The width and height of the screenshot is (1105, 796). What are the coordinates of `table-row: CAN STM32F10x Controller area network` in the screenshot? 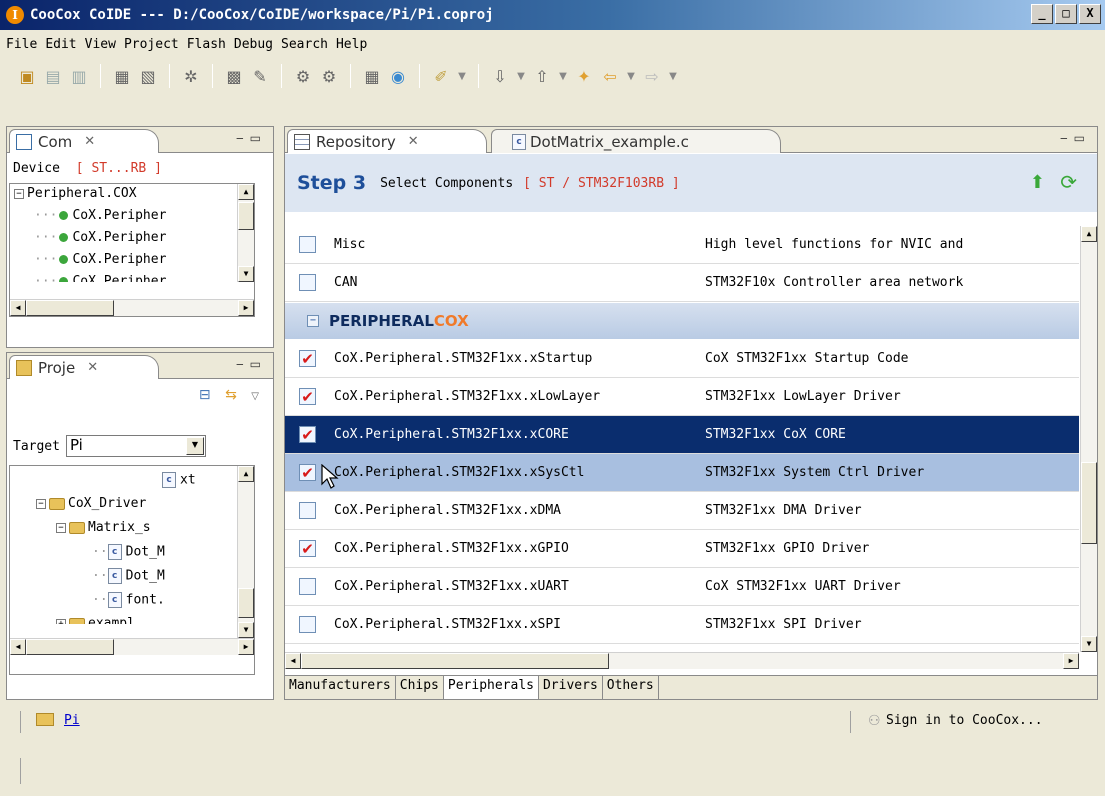 It's located at (682, 283).